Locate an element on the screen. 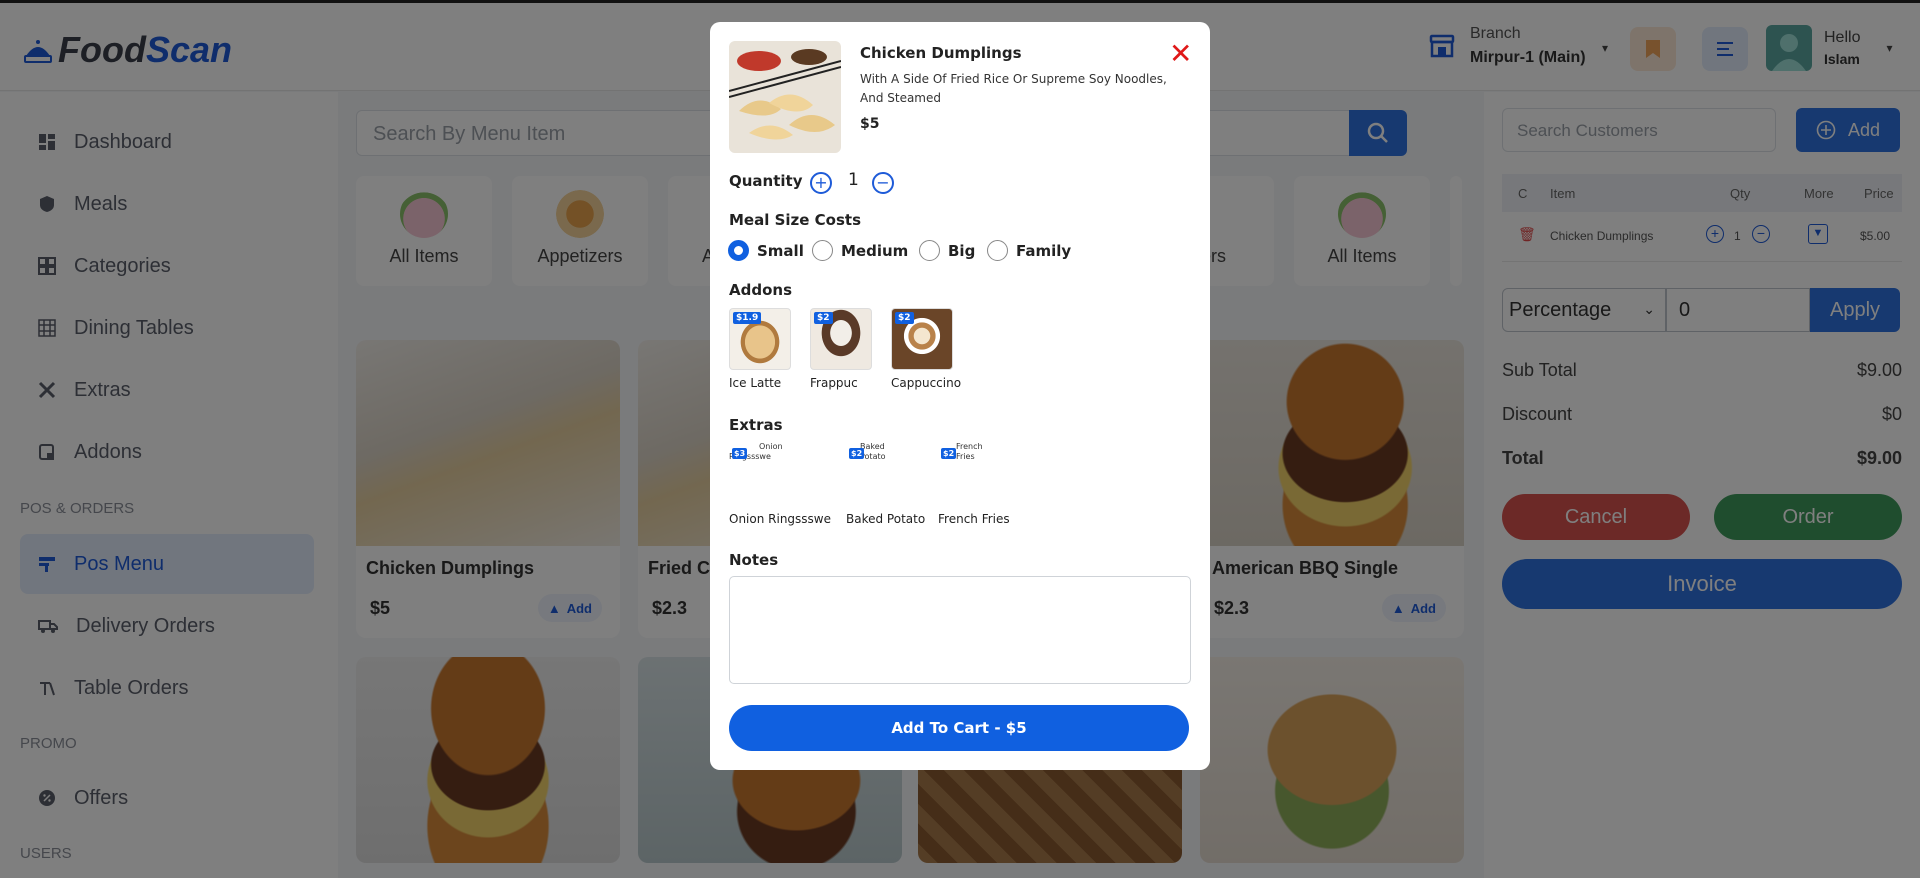  quantity-label: Quantity is located at coordinates (766, 181).